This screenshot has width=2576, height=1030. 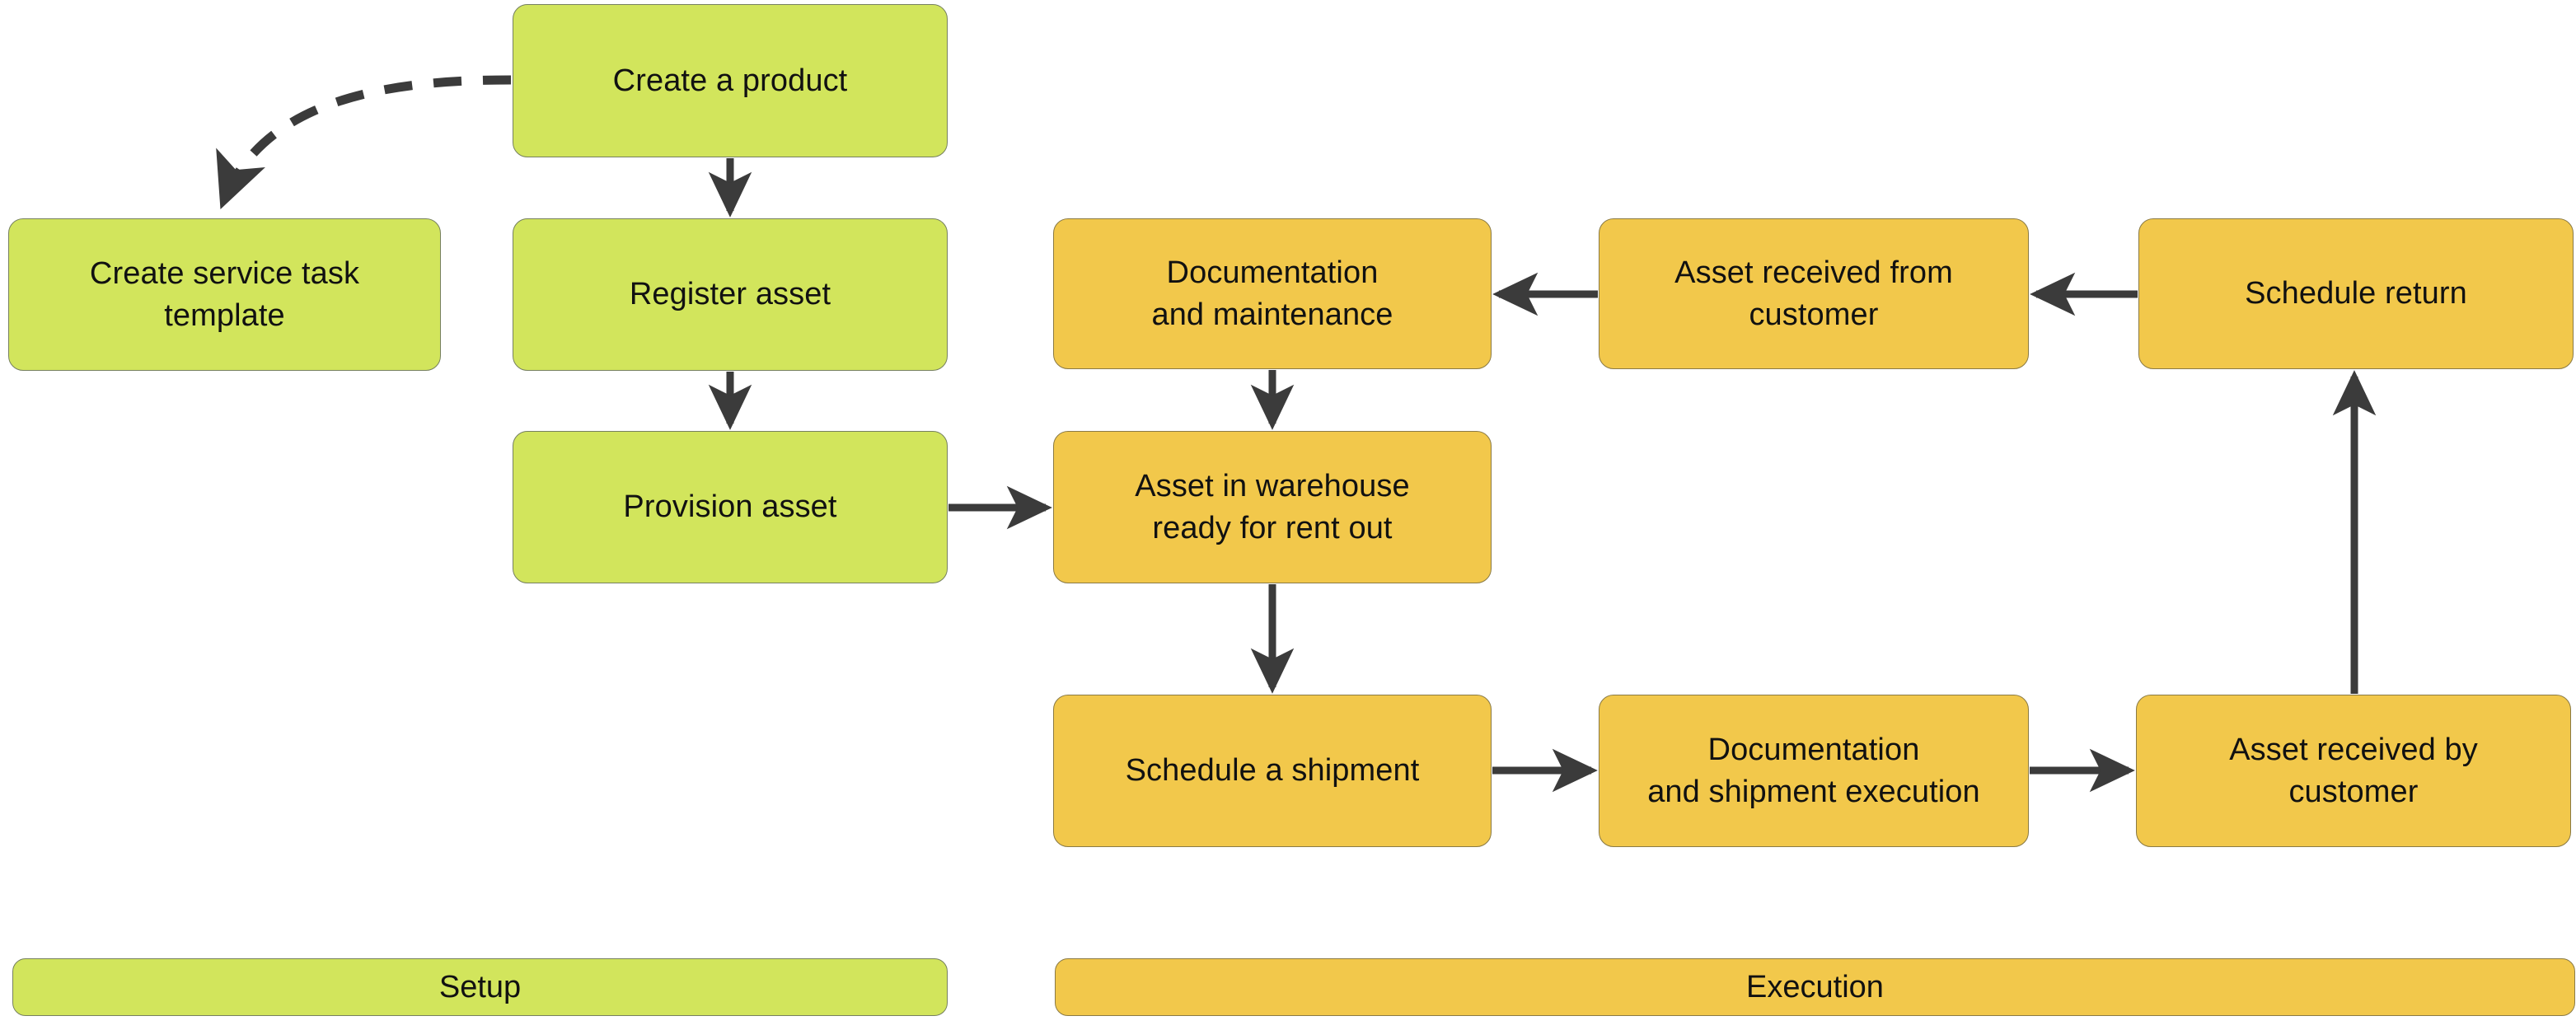 I want to click on node-asset-in-warehouse-ready-for-rent-out: Asset in warehouse ready for rent out, so click(x=1272, y=507).